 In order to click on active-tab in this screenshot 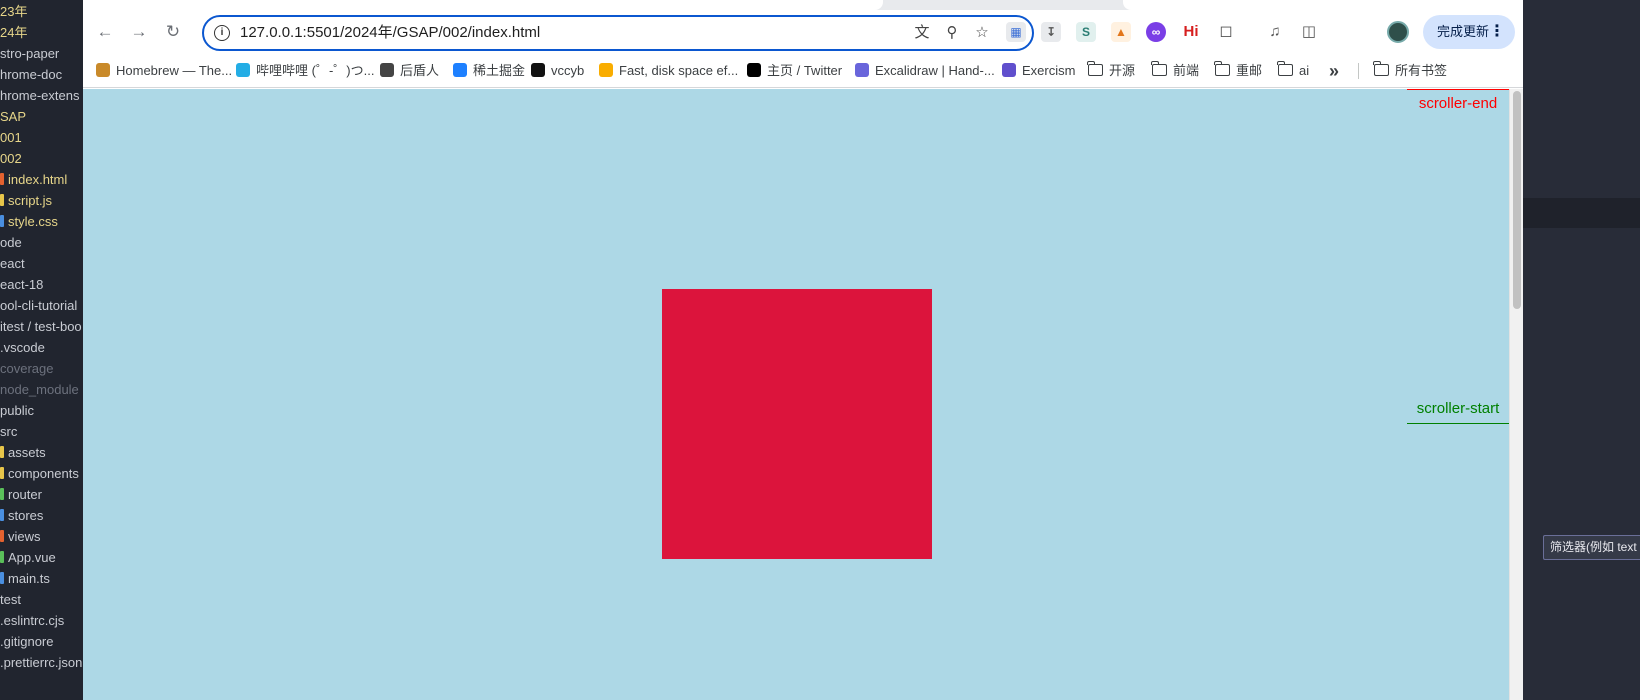, I will do `click(483, 5)`.